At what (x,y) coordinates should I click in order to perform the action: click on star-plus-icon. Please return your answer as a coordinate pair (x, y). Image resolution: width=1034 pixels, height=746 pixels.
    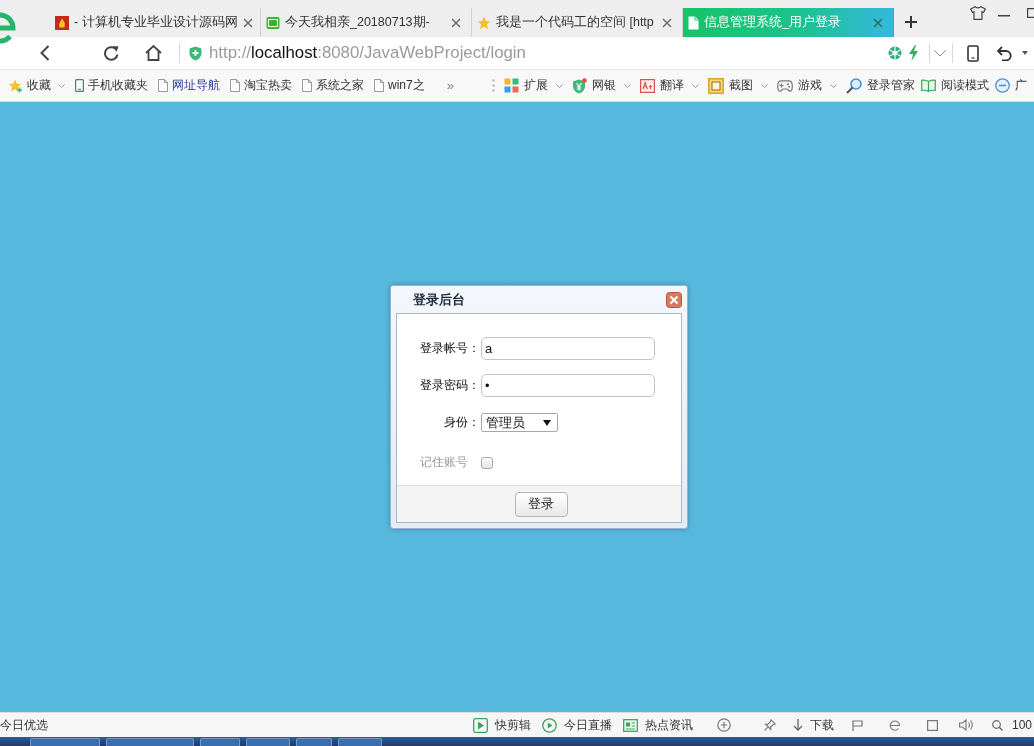
    Looking at the image, I should click on (15, 85).